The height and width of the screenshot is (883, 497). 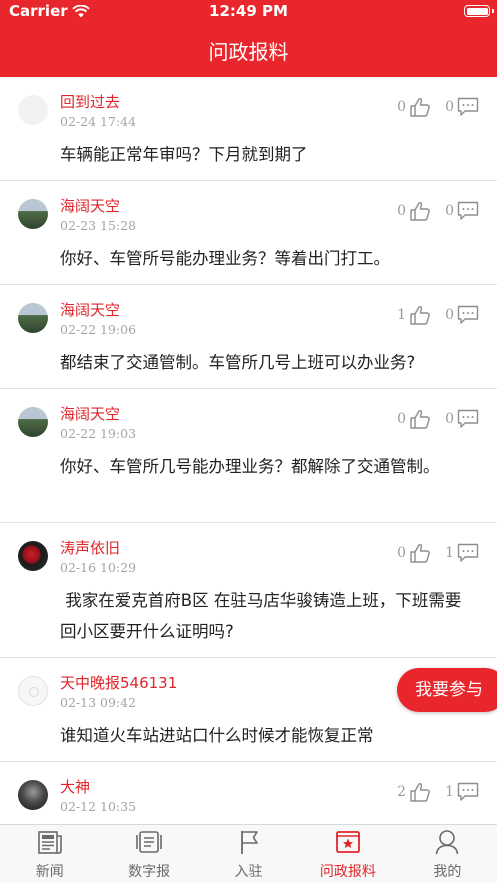 What do you see at coordinates (248, 872) in the screenshot?
I see `tab-label: 入驻` at bounding box center [248, 872].